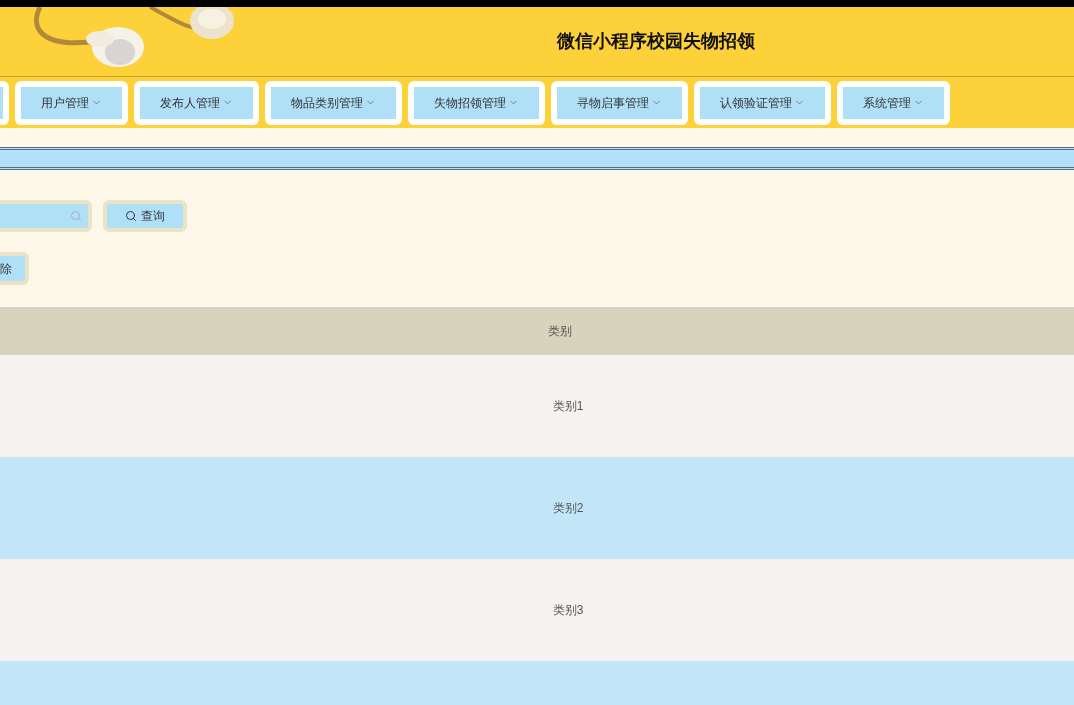  What do you see at coordinates (14, 268) in the screenshot?
I see `delete-button: 除` at bounding box center [14, 268].